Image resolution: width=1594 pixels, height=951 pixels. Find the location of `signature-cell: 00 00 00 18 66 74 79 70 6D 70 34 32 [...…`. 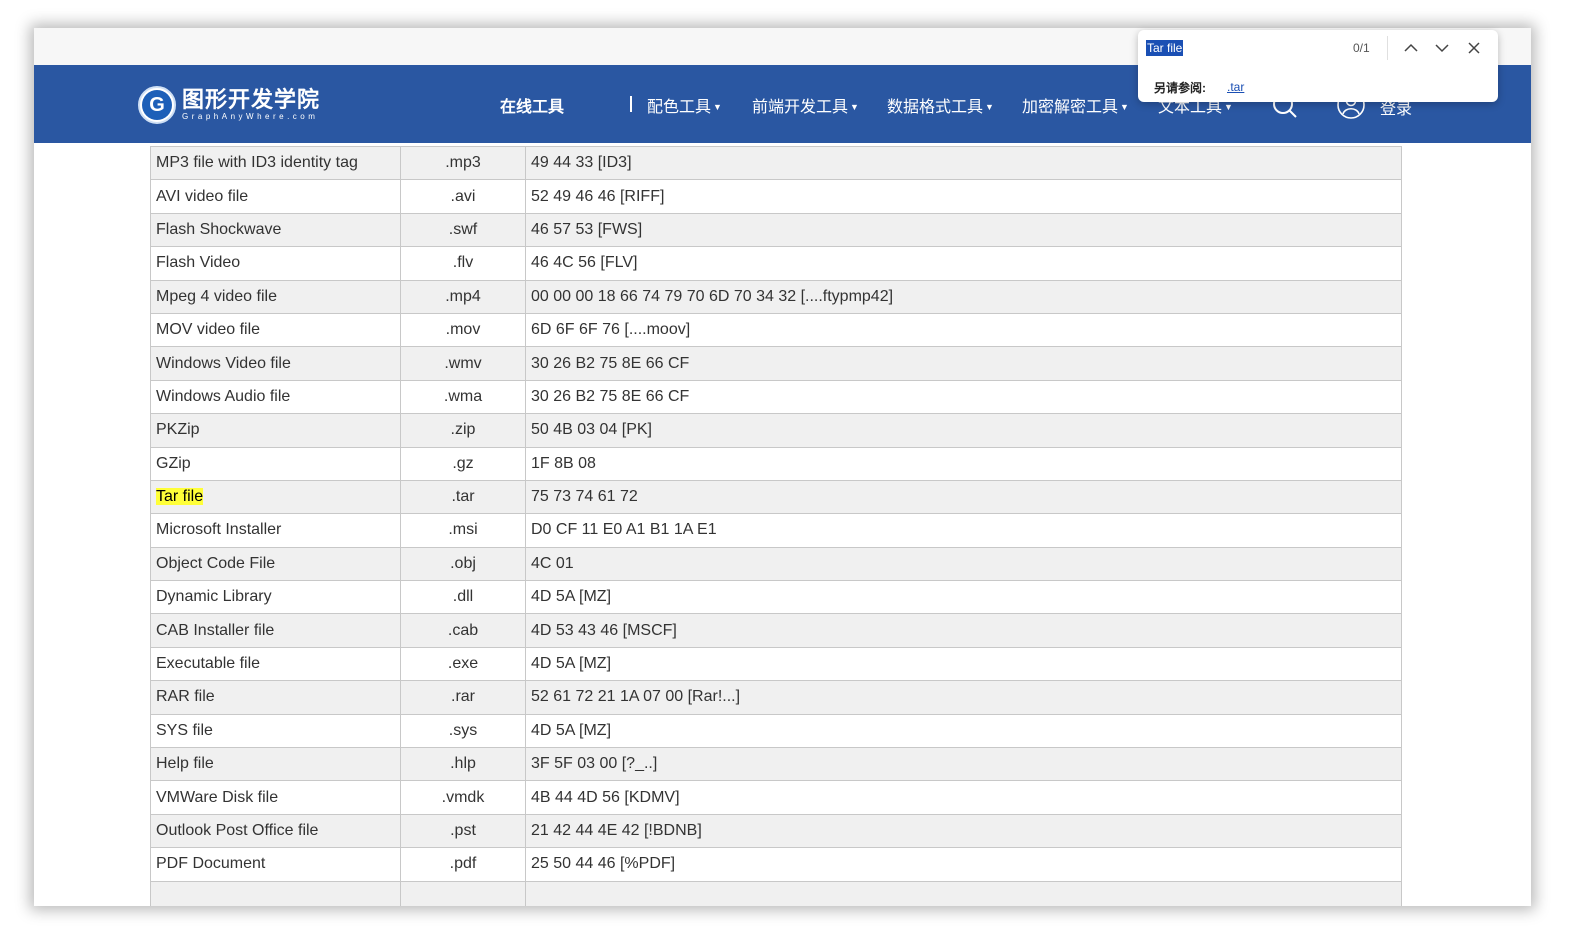

signature-cell: 00 00 00 18 66 74 79 70 6D 70 34 32 [...… is located at coordinates (963, 296).